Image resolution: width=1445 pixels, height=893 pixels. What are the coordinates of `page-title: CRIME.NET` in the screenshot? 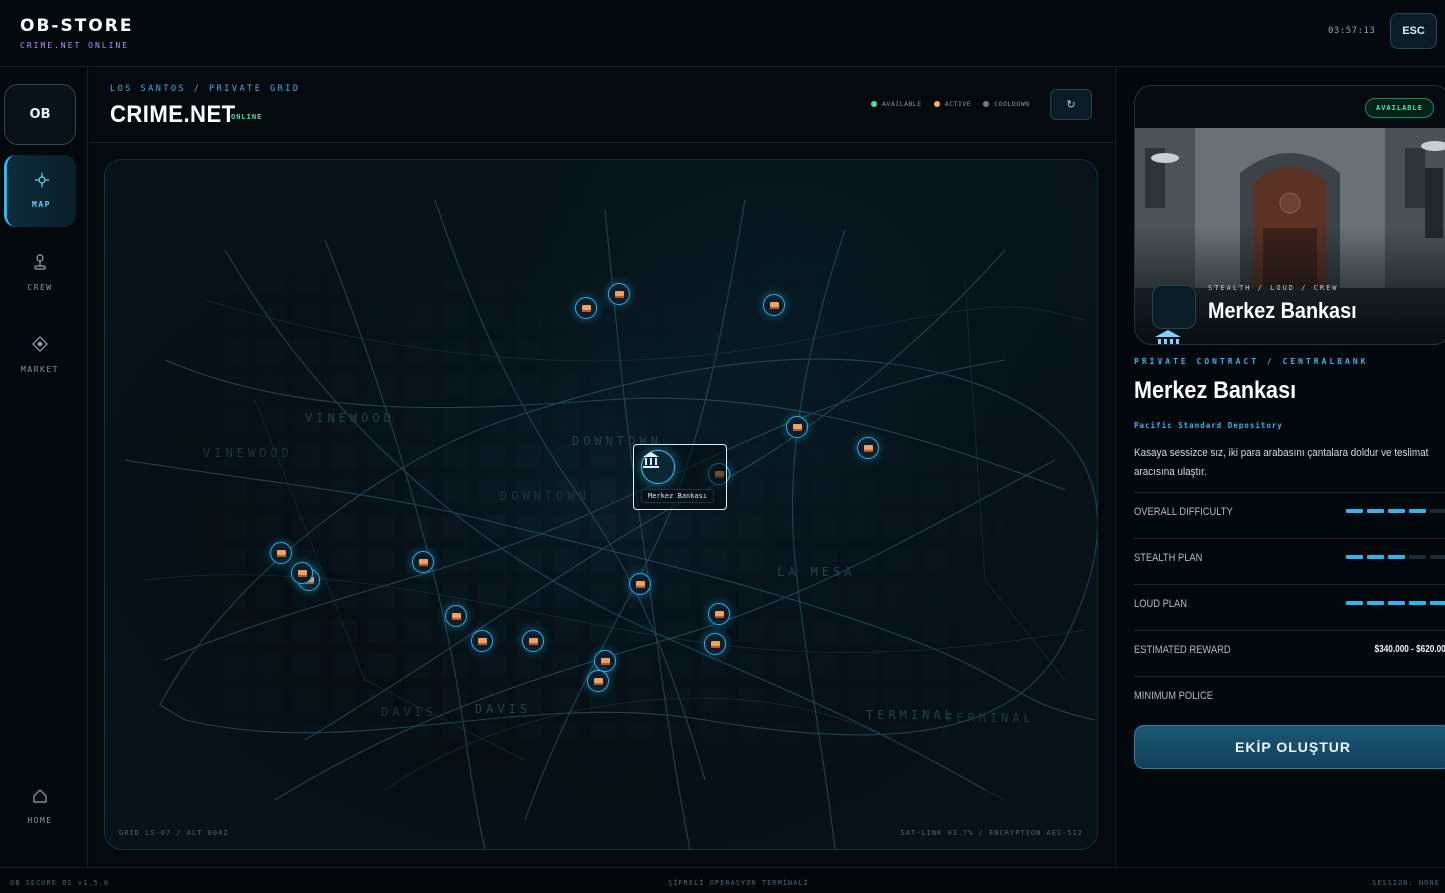 It's located at (173, 114).